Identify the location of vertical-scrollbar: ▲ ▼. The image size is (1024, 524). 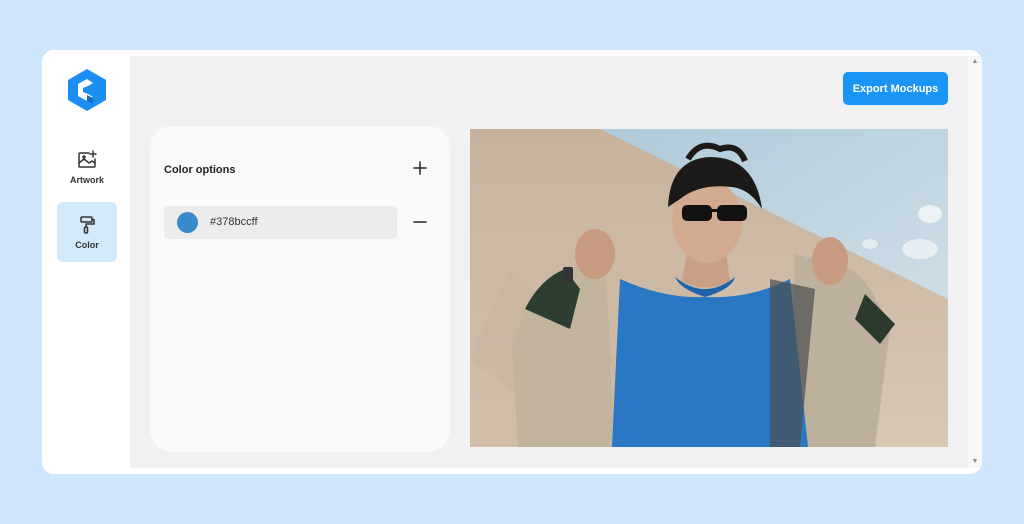
(975, 262).